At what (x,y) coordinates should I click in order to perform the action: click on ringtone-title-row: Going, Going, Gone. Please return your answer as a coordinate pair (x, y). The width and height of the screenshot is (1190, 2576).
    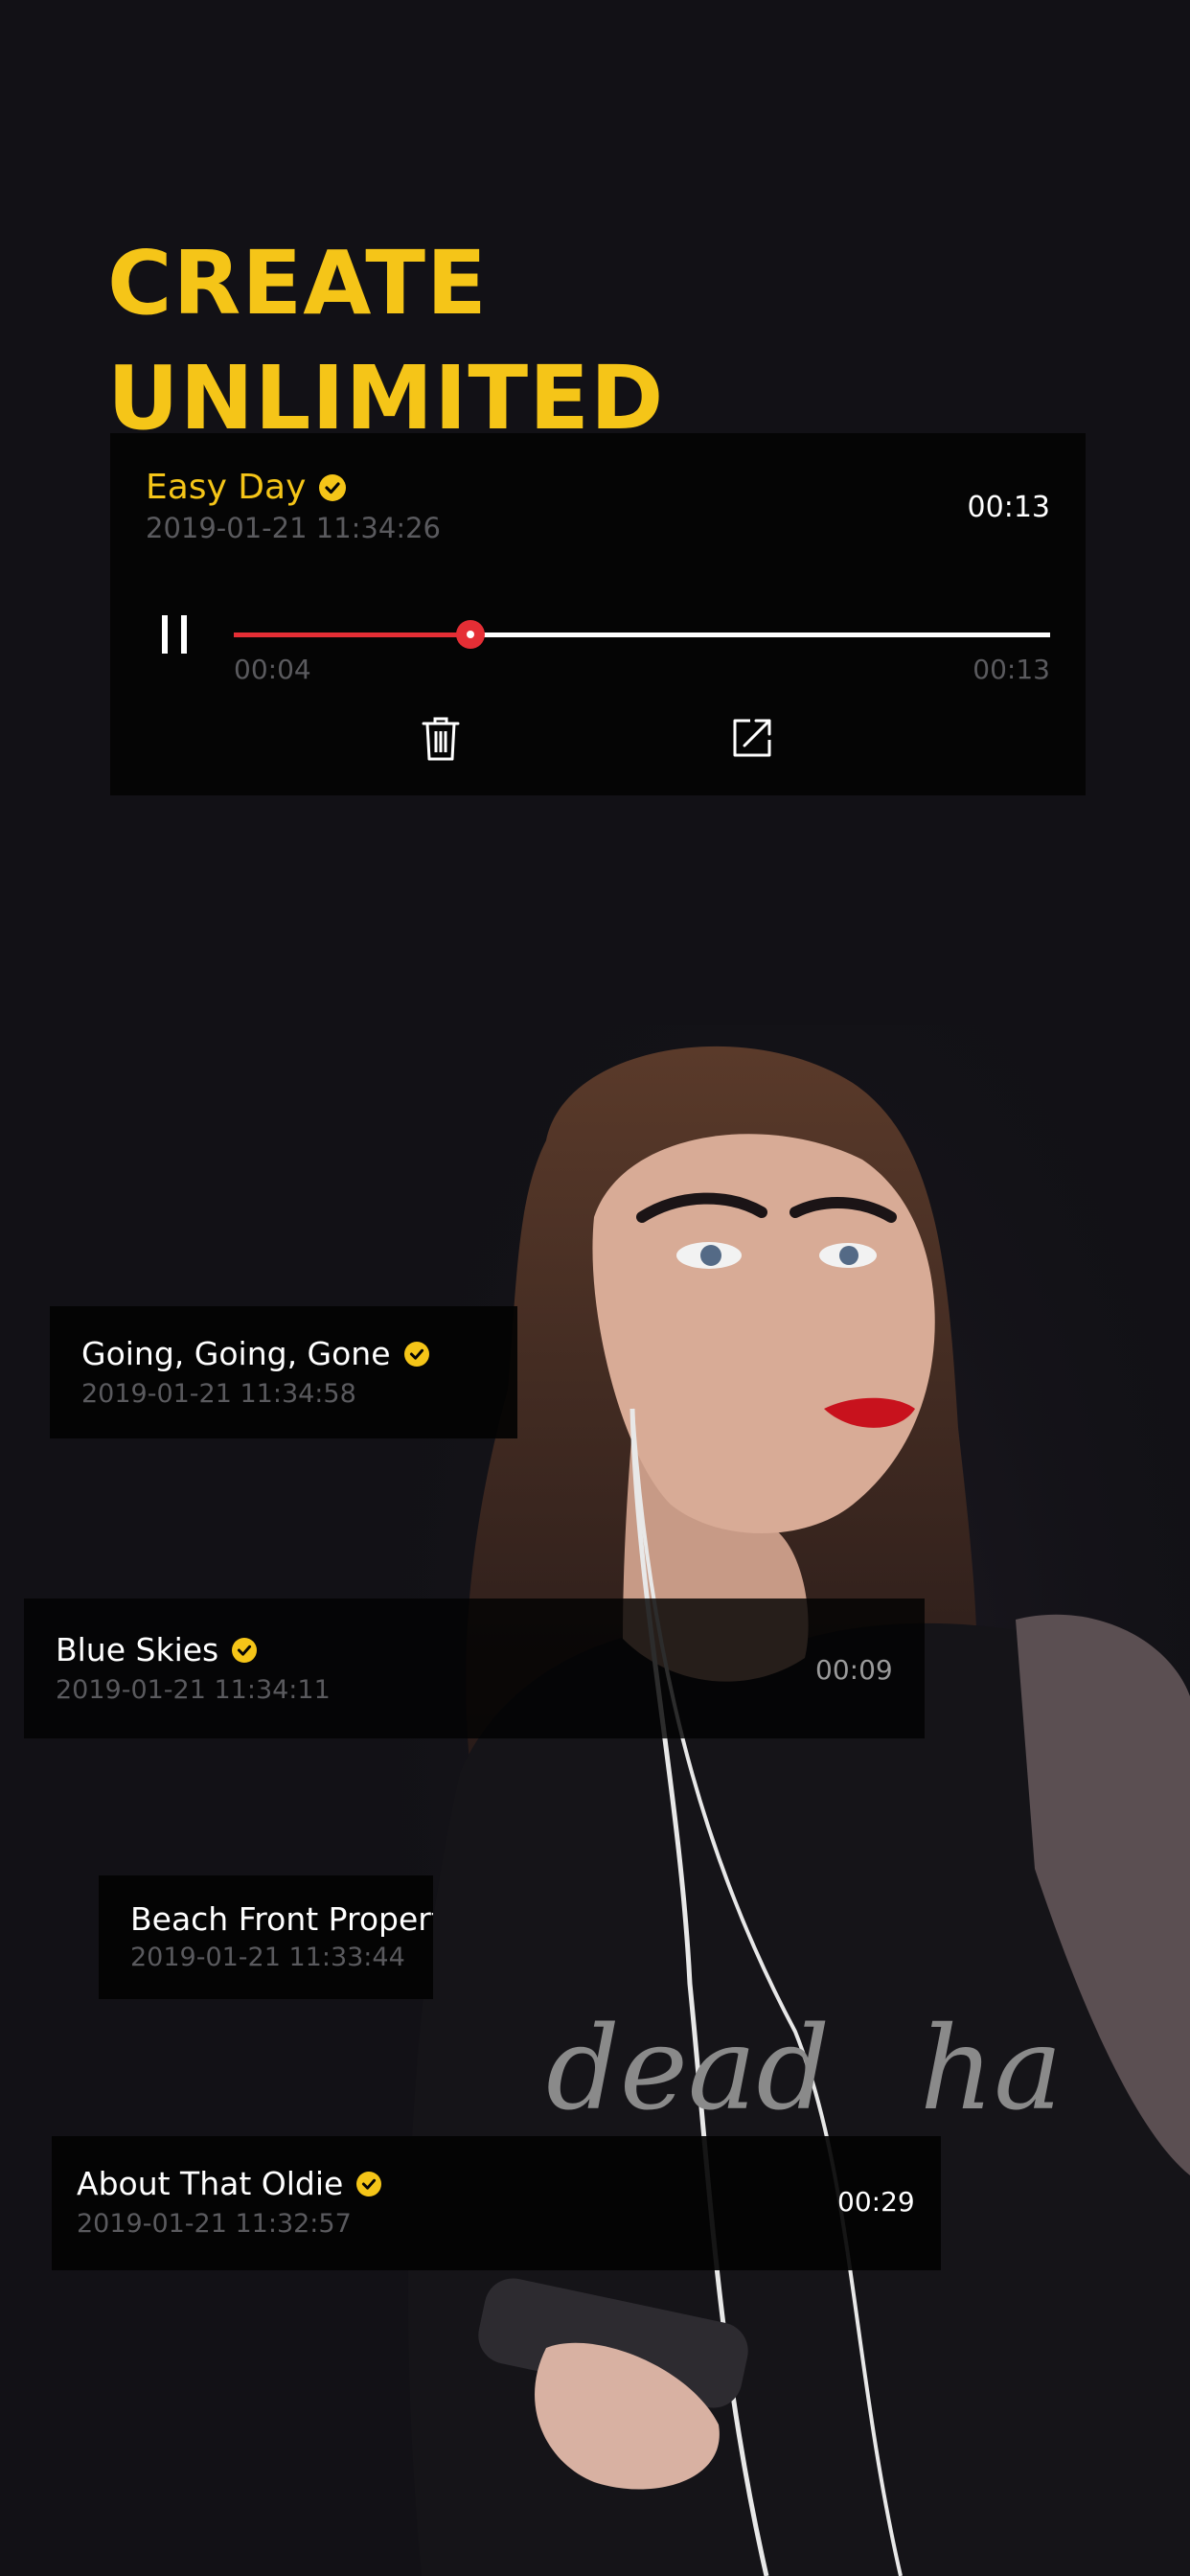
    Looking at the image, I should click on (255, 1353).